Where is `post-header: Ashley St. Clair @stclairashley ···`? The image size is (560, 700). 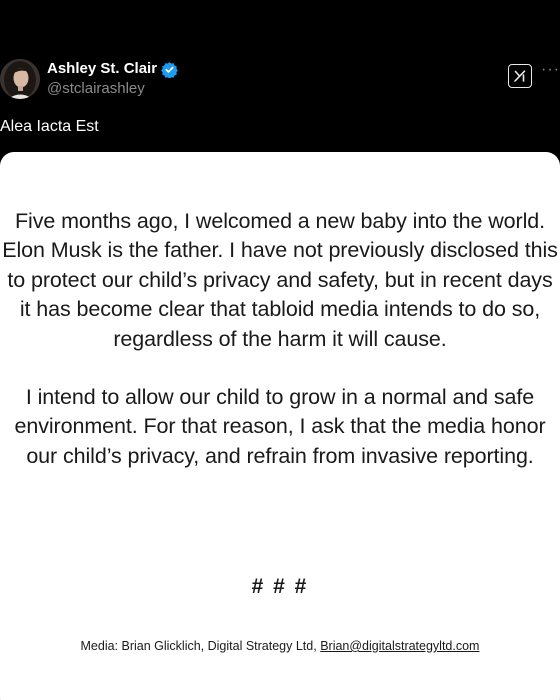
post-header: Ashley St. Clair @stclairashley ··· is located at coordinates (280, 80).